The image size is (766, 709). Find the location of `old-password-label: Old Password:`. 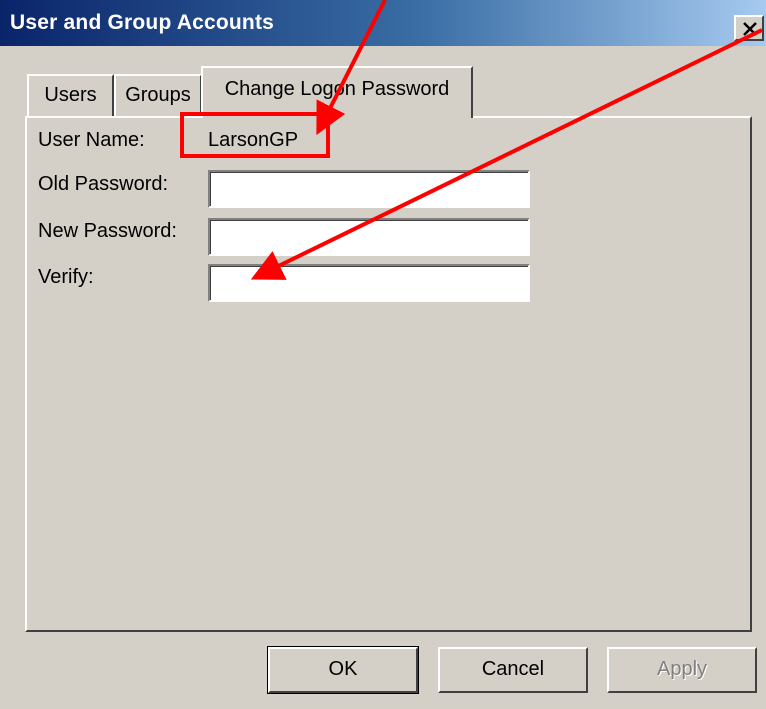

old-password-label: Old Password: is located at coordinates (103, 184).